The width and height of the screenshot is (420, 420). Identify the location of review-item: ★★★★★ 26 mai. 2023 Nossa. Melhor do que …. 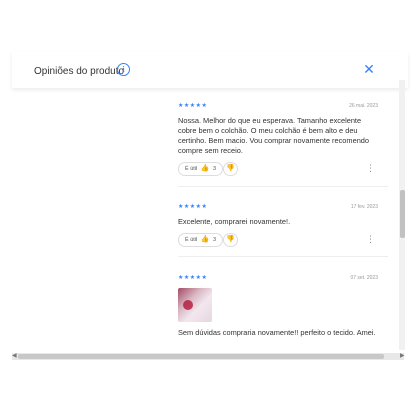
(278, 139).